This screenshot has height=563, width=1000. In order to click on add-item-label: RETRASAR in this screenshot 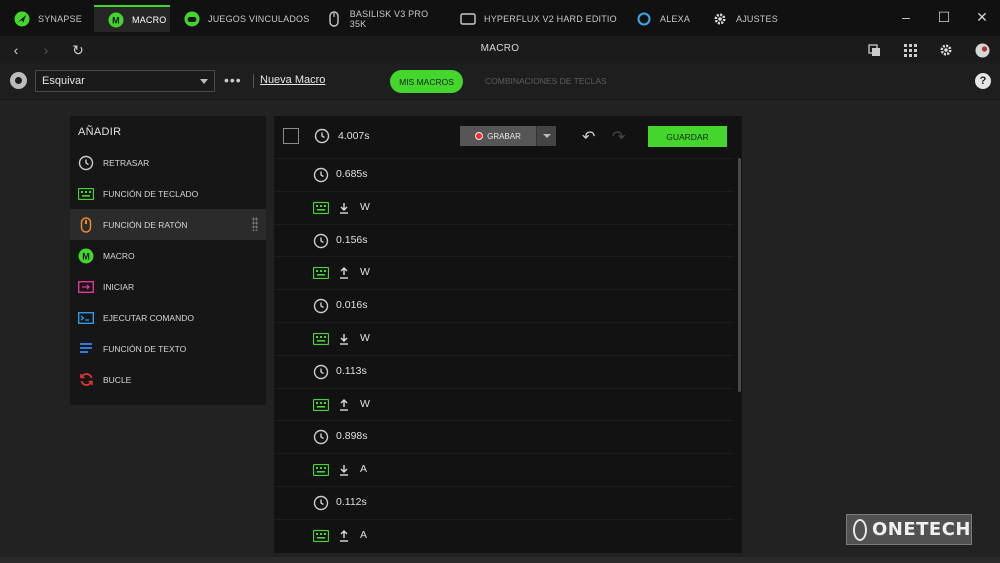, I will do `click(126, 162)`.